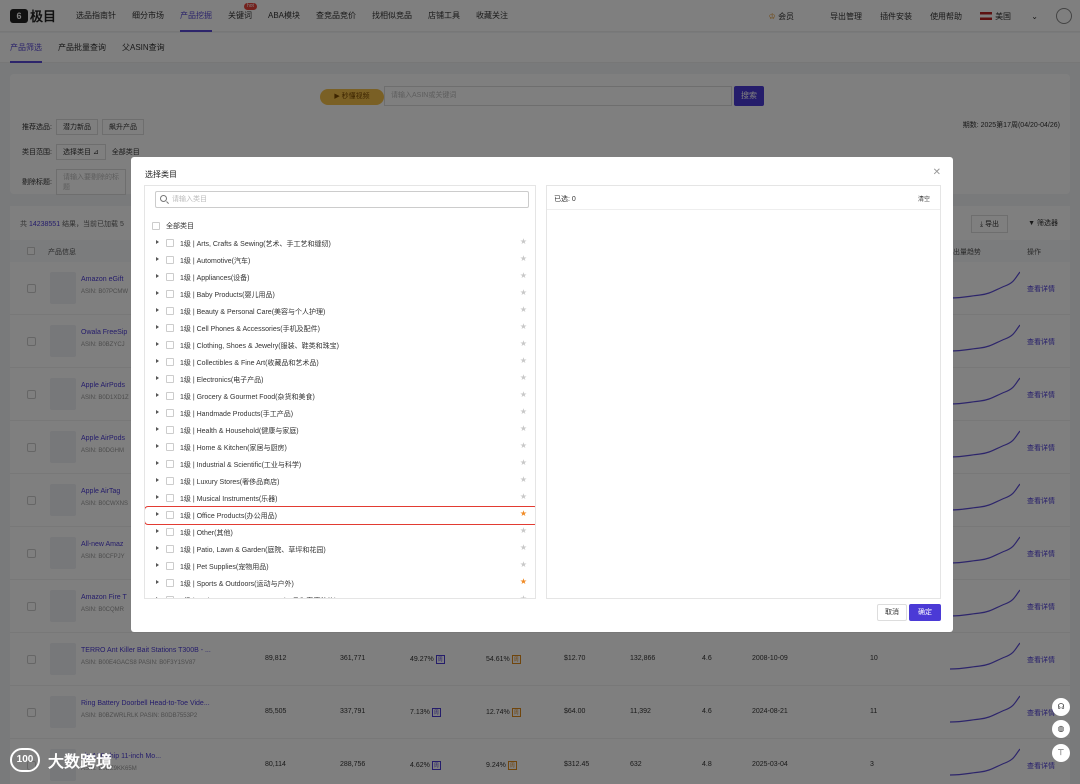 This screenshot has height=784, width=1080. Describe the element at coordinates (1061, 707) in the screenshot. I see `headset-icon: ☊` at that location.